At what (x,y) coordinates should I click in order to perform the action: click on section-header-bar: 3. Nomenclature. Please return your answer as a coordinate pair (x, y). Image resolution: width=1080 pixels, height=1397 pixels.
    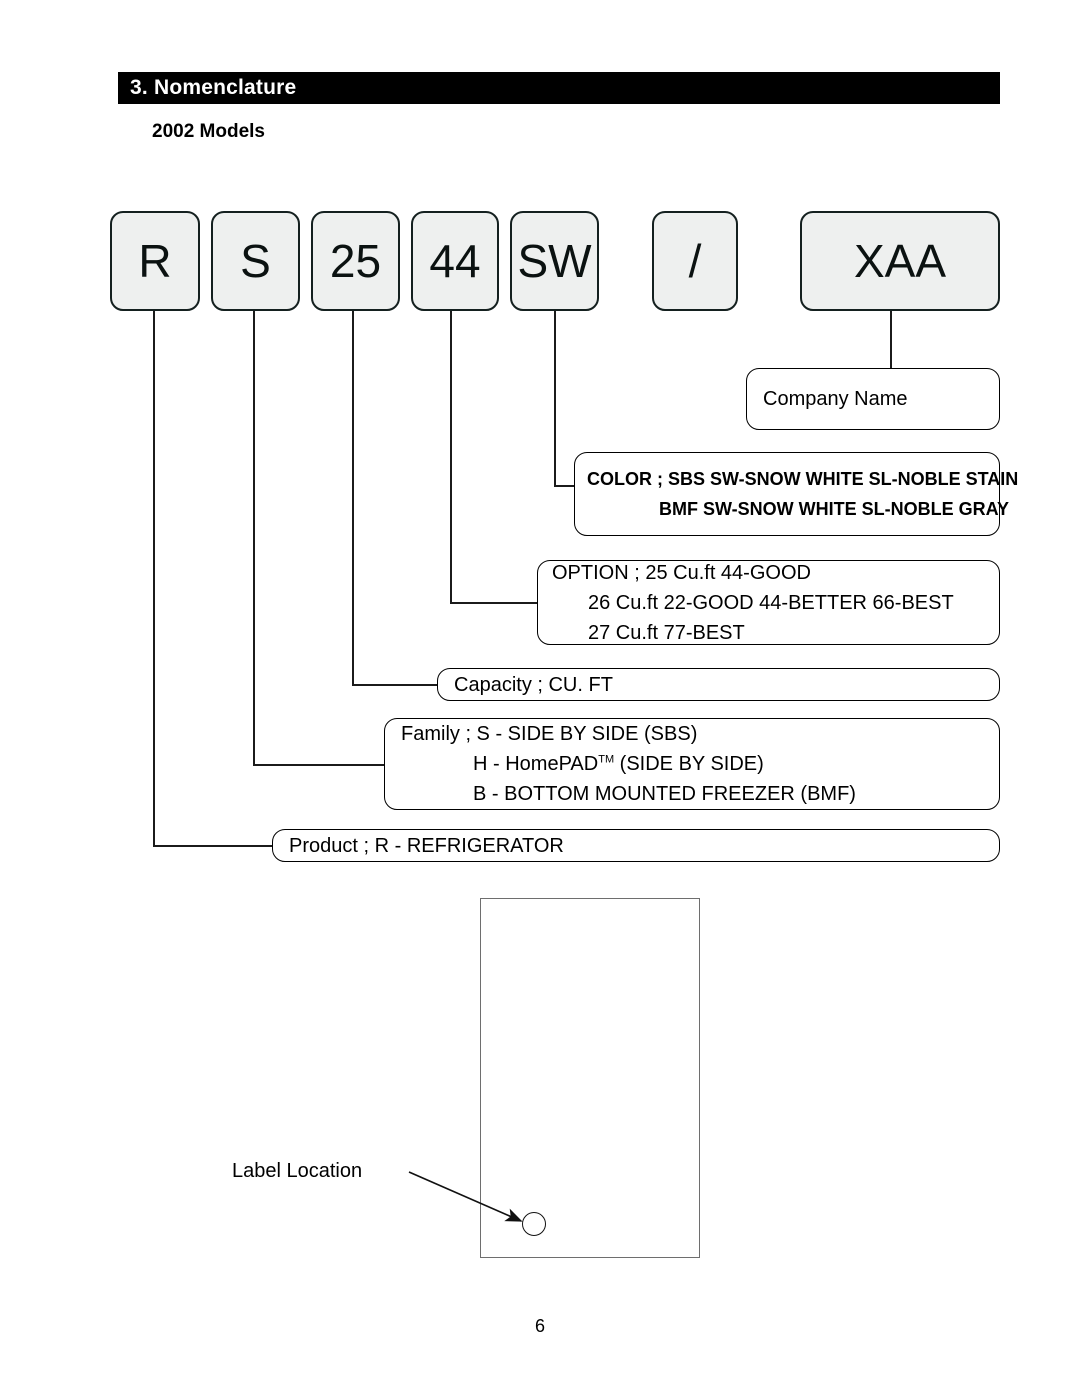
    Looking at the image, I should click on (559, 88).